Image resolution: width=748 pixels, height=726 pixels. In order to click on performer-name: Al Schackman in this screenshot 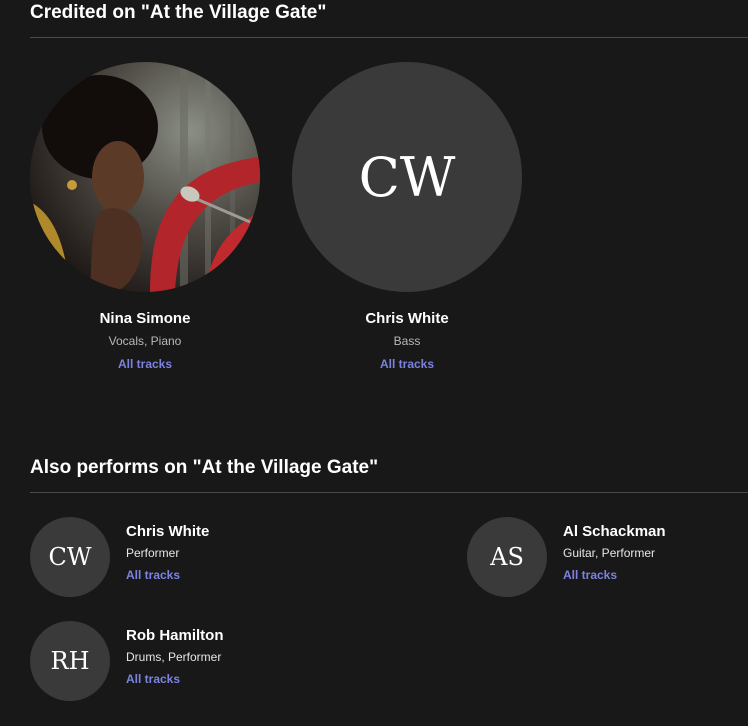, I will do `click(614, 531)`.